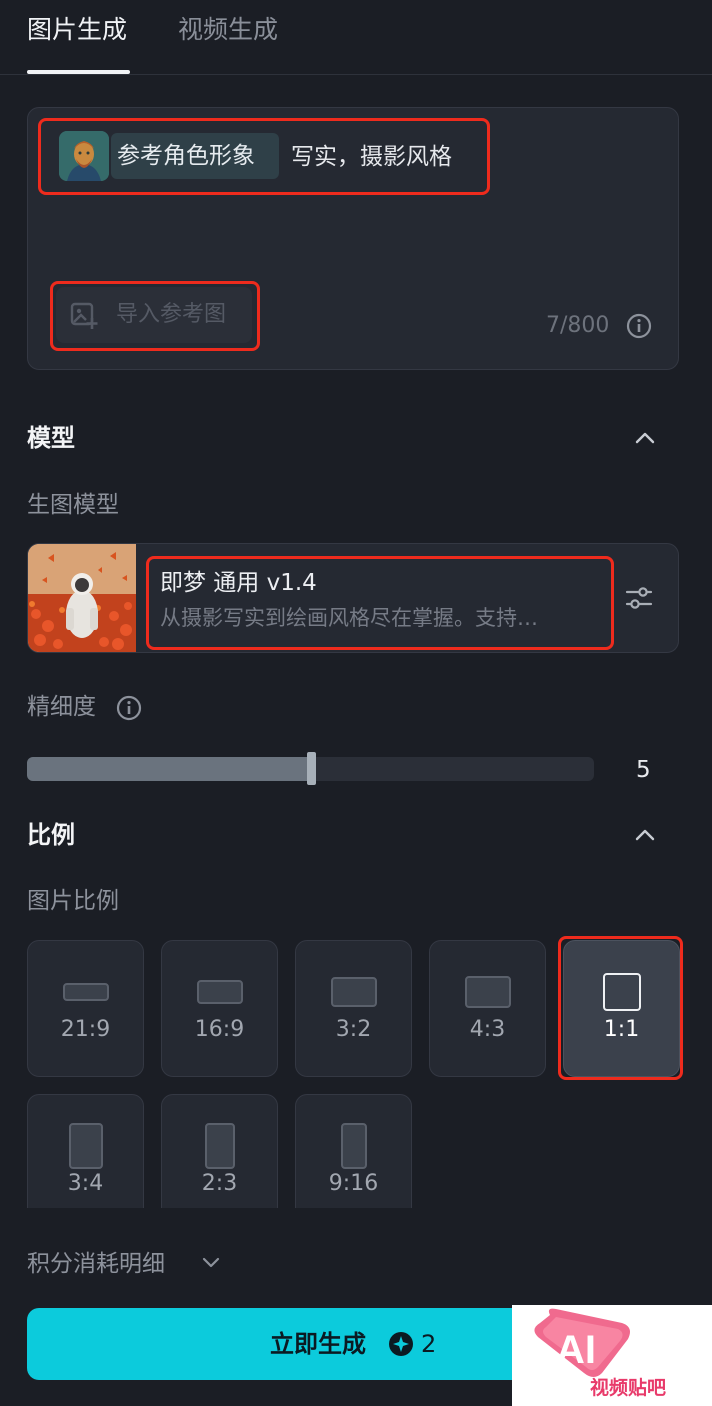 This screenshot has height=1406, width=712. What do you see at coordinates (219, 1029) in the screenshot?
I see `ratio-option-label: 16:9` at bounding box center [219, 1029].